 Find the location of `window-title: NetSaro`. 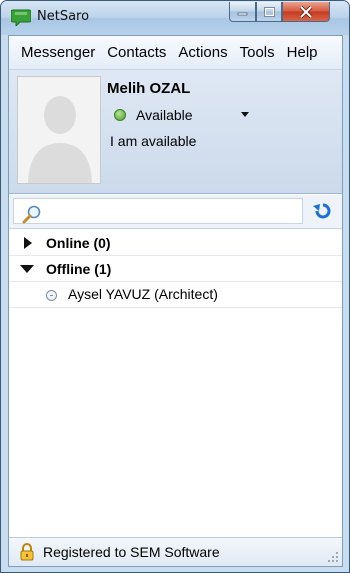

window-title: NetSaro is located at coordinates (63, 16).